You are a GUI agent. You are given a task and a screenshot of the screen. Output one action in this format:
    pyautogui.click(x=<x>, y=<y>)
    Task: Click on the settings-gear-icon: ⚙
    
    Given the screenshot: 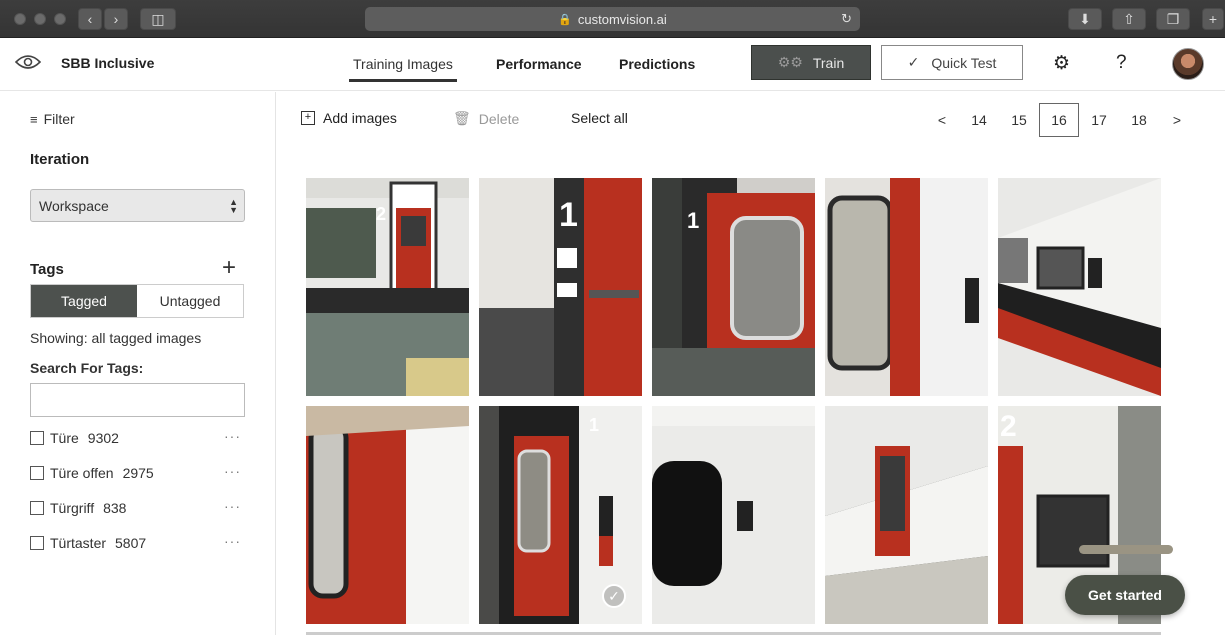 What is the action you would take?
    pyautogui.click(x=1061, y=63)
    